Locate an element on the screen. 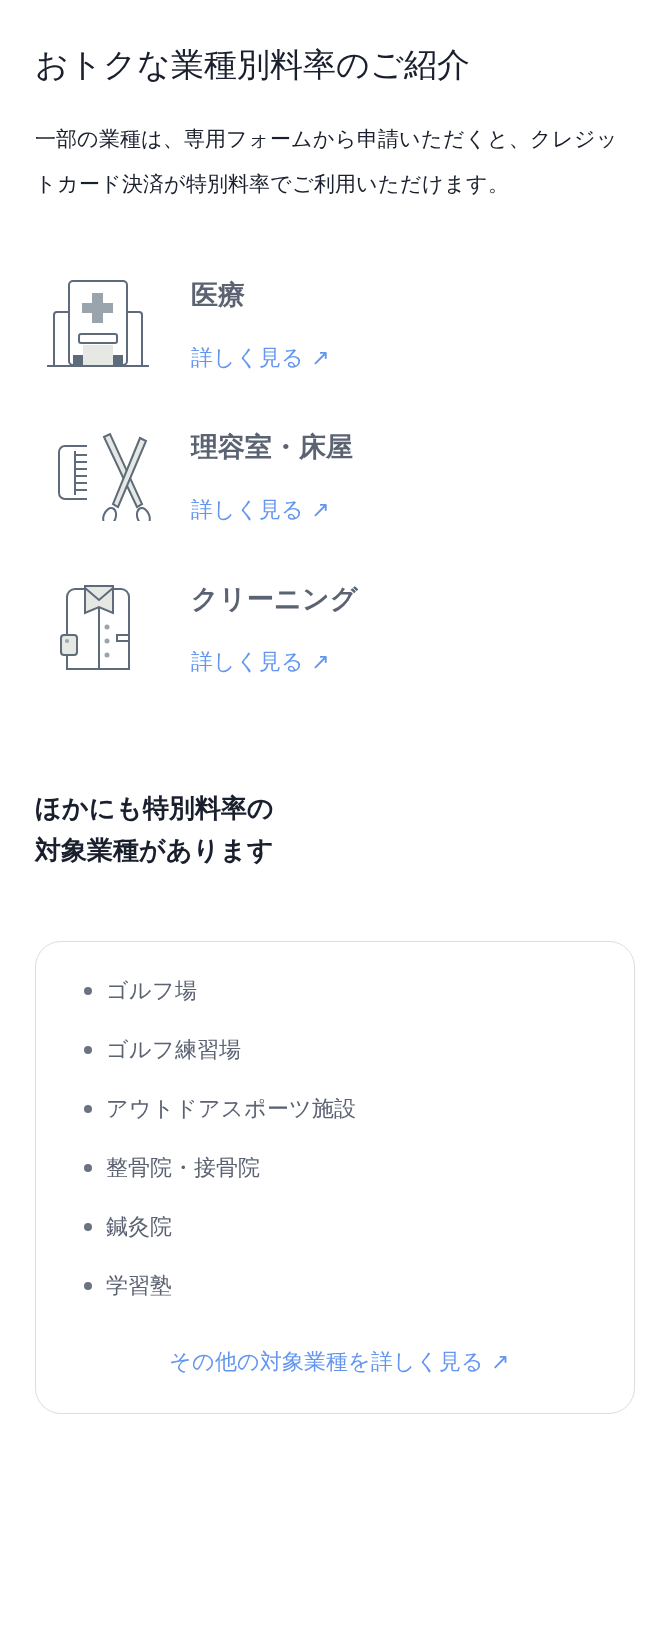 This screenshot has width=670, height=1648. section-heading: ほかにも特別料率の is located at coordinates (154, 808).